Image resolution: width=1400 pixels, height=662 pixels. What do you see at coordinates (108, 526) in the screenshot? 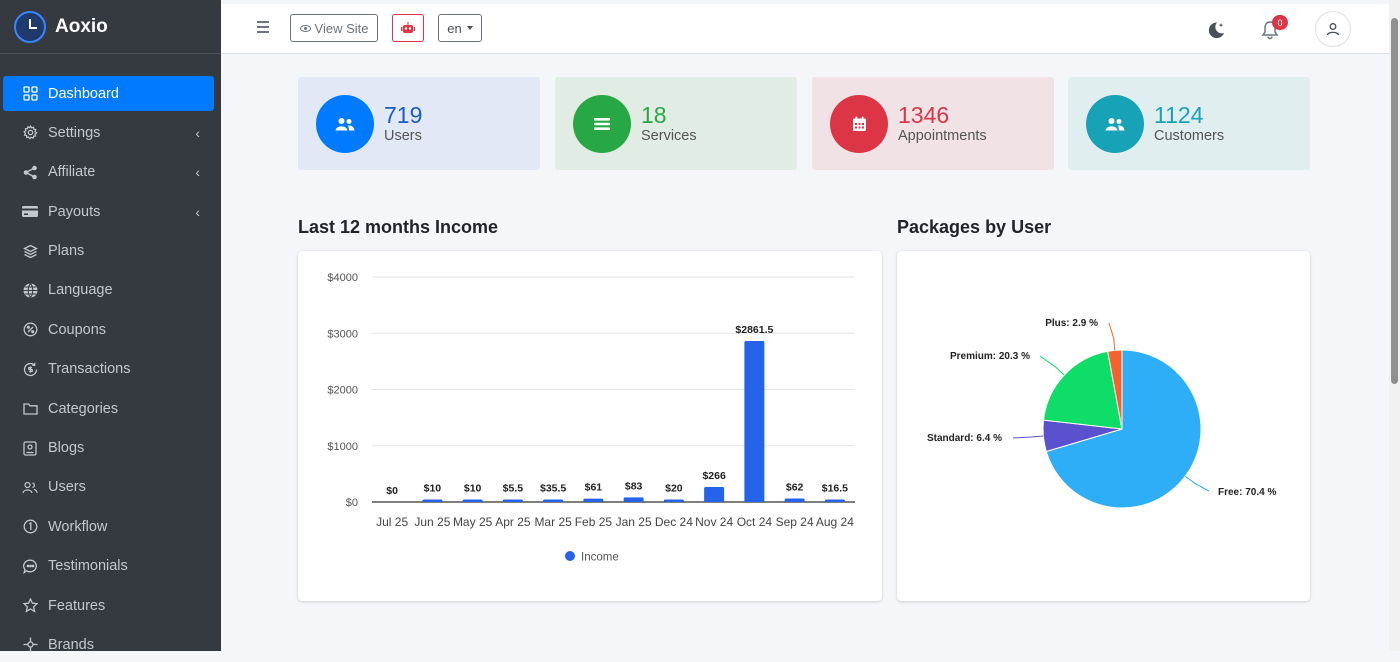
I see `sidebar-item-workflow: Workflow` at bounding box center [108, 526].